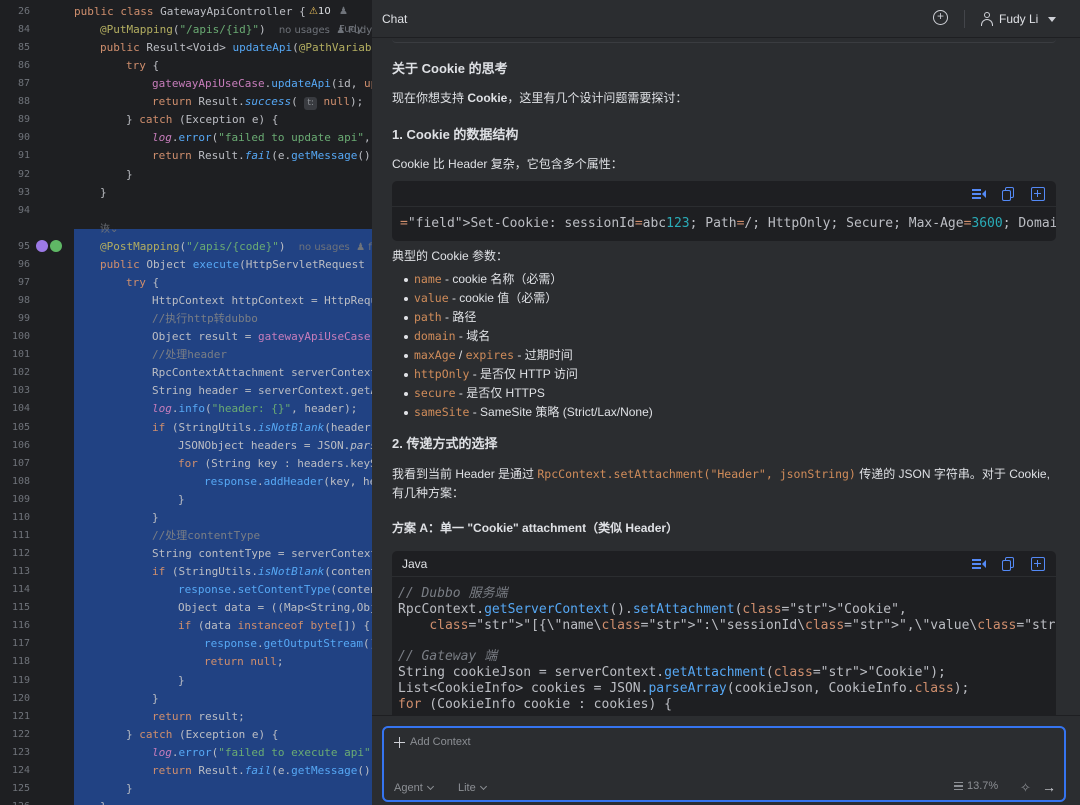  Describe the element at coordinates (186, 572) in the screenshot. I see `code-line: 113 if (StringUtils.isNotBlank(content` at that location.